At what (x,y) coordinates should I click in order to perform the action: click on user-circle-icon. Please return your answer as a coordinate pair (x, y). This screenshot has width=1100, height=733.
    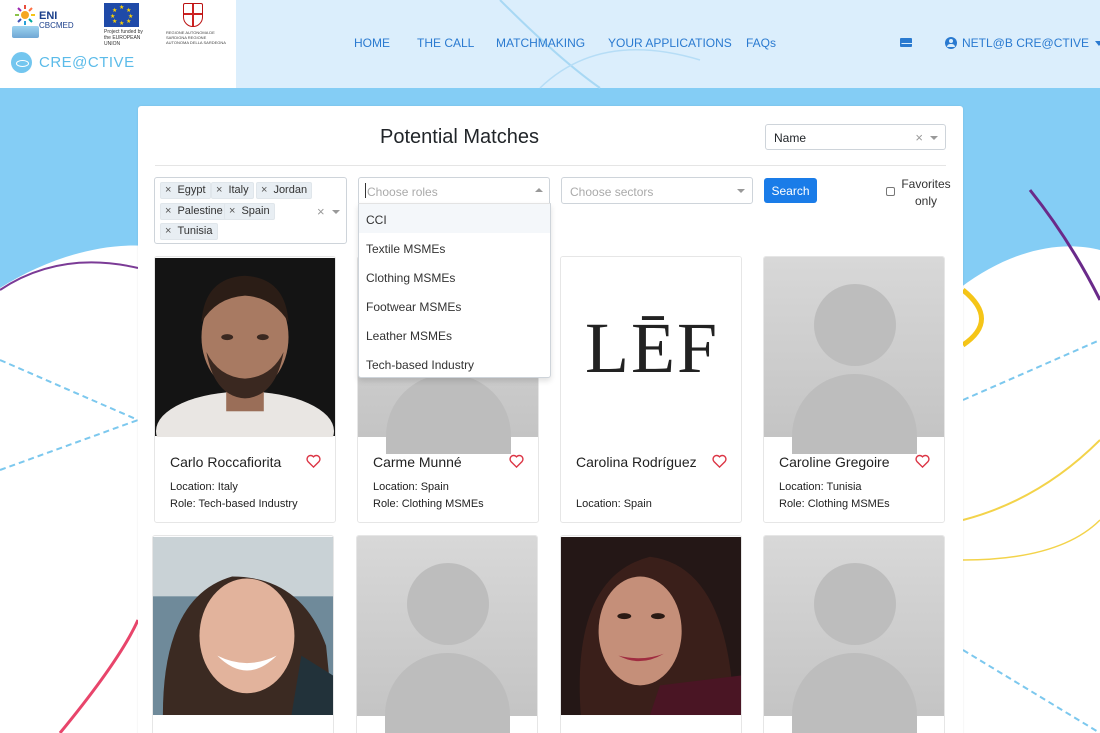
    Looking at the image, I should click on (951, 43).